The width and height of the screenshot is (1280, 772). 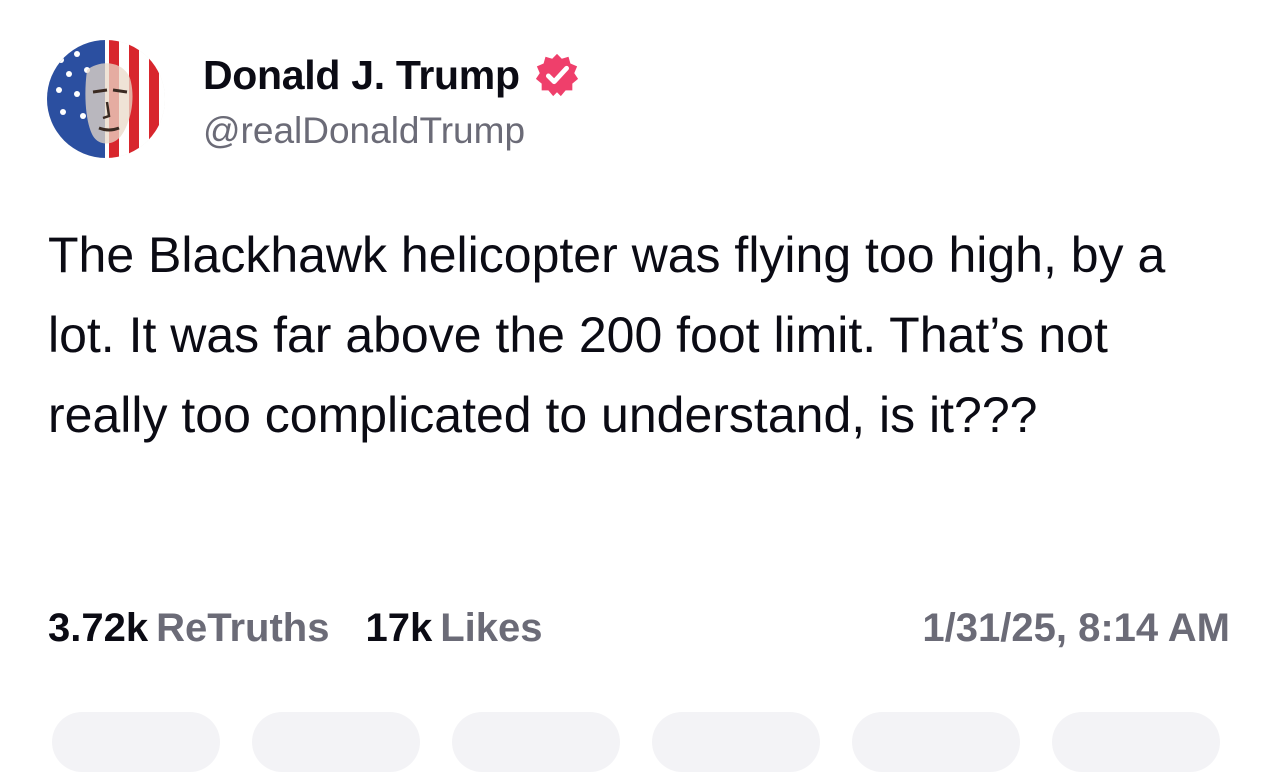 What do you see at coordinates (98, 627) in the screenshot?
I see `retruths-count: 3.72k` at bounding box center [98, 627].